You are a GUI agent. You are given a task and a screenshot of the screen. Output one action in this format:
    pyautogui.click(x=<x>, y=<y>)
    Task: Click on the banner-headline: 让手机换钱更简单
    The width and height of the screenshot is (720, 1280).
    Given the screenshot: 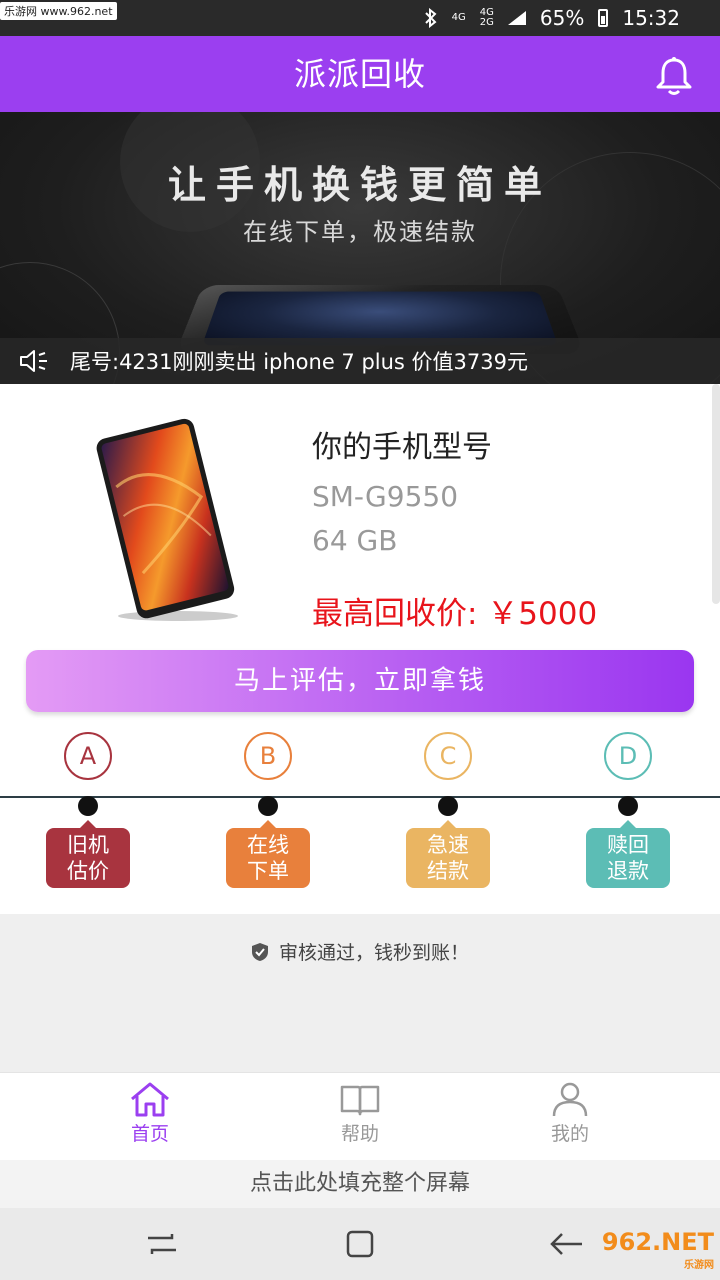 What is the action you would take?
    pyautogui.click(x=359, y=185)
    